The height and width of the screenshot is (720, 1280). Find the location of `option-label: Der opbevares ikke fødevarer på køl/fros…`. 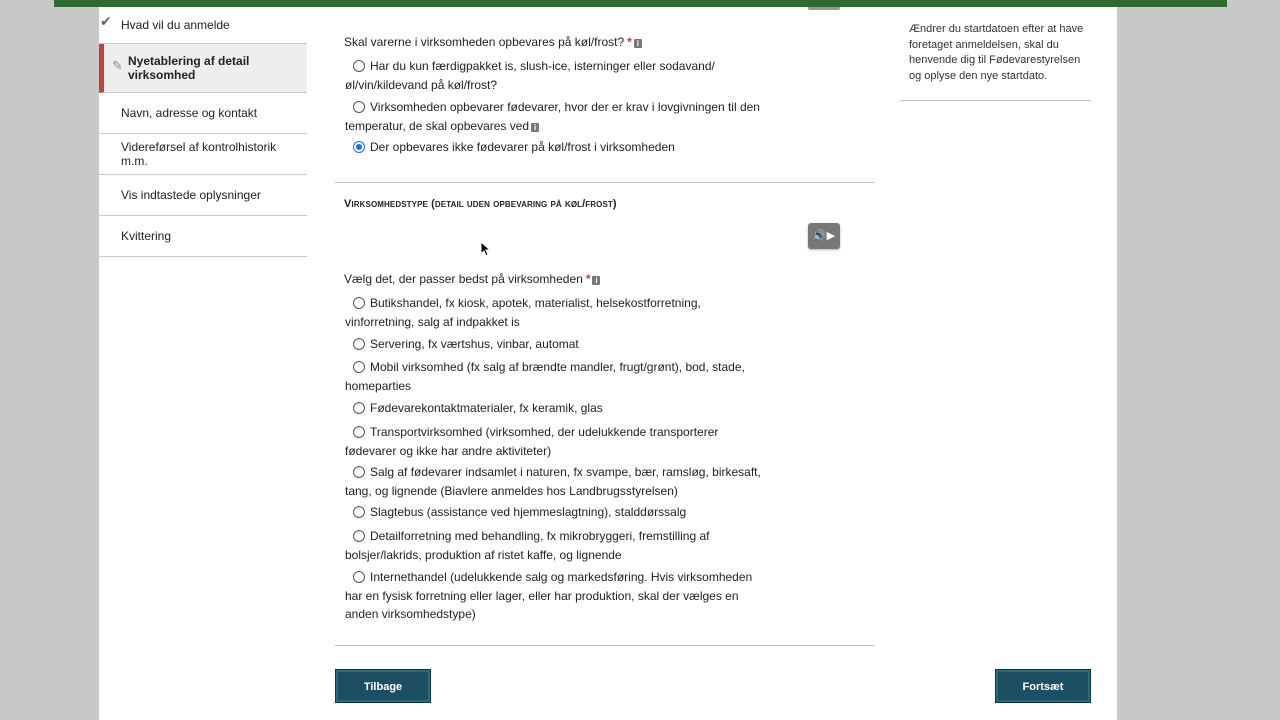

option-label: Der opbevares ikke fødevarer på køl/fros… is located at coordinates (522, 147).